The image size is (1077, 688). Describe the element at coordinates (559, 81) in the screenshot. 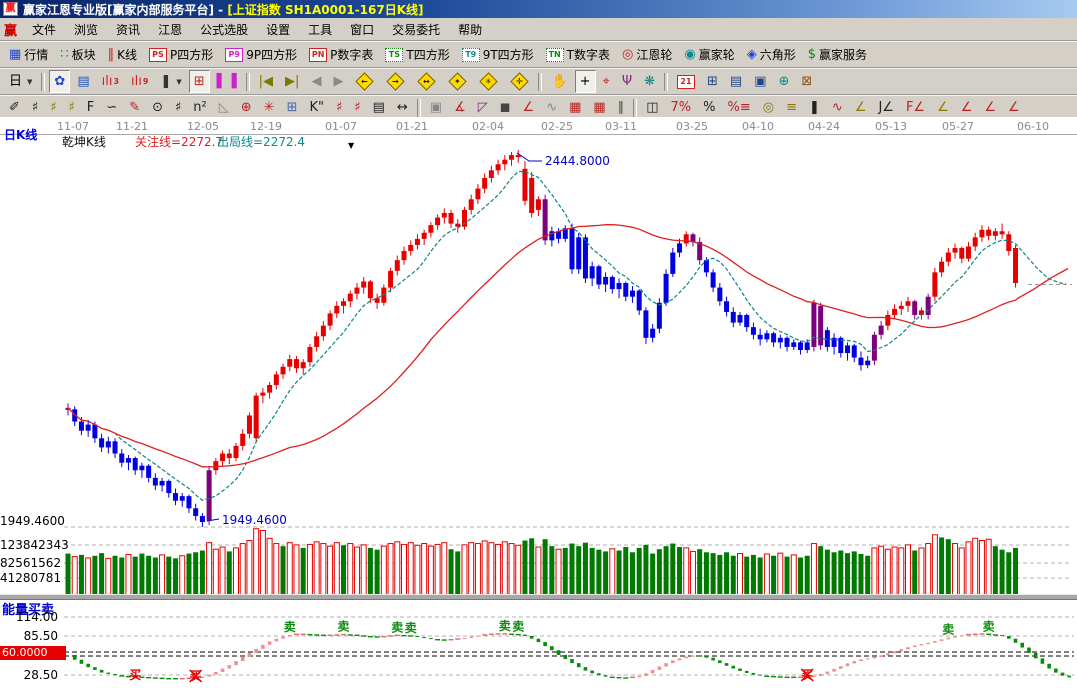

I see `hand-tool-icon: ✋` at that location.